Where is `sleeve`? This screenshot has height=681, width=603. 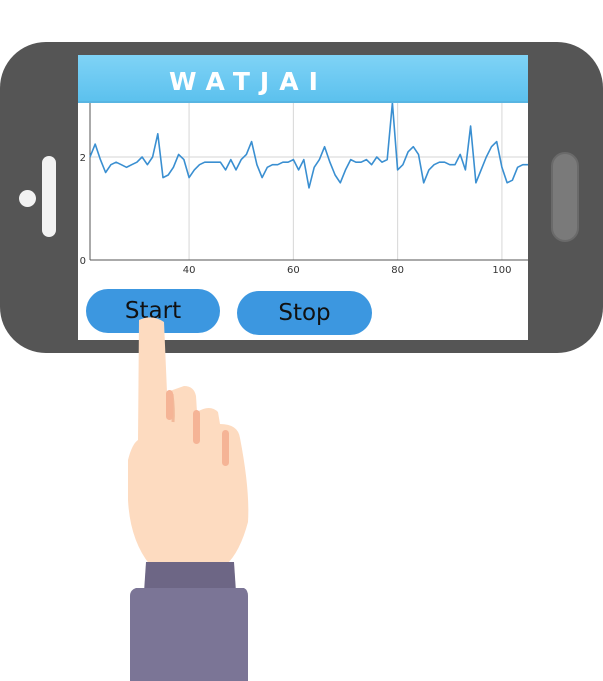
sleeve is located at coordinates (189, 634).